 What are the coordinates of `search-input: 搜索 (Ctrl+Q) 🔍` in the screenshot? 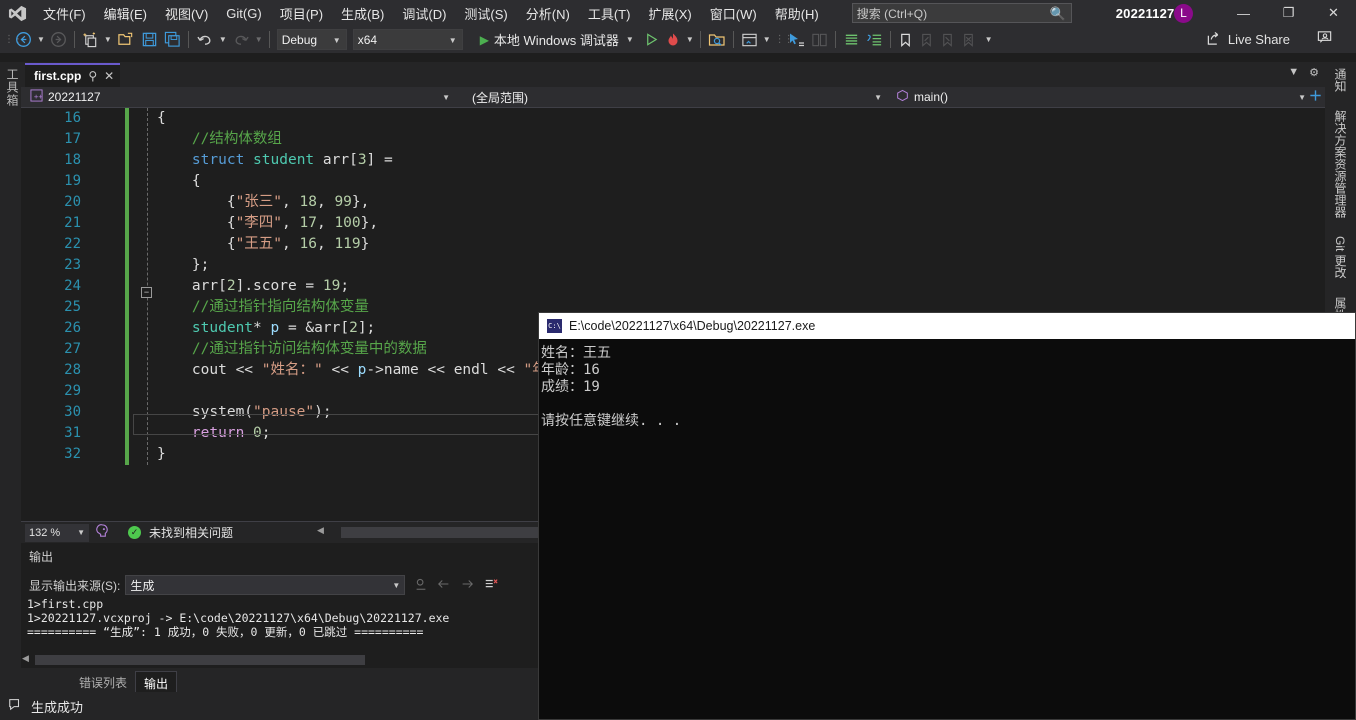 It's located at (961, 13).